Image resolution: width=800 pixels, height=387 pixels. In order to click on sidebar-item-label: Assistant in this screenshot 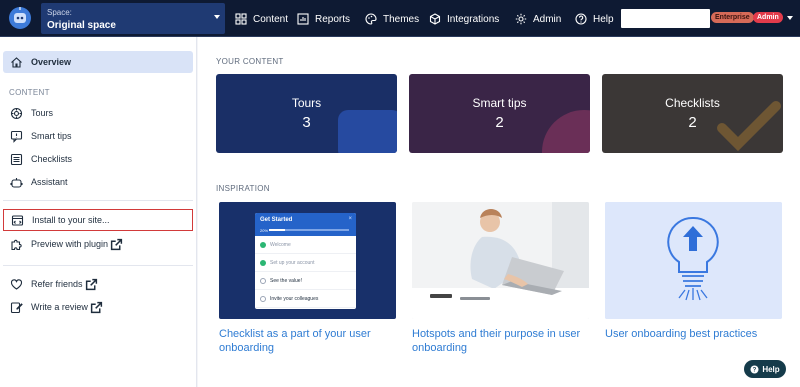, I will do `click(49, 182)`.